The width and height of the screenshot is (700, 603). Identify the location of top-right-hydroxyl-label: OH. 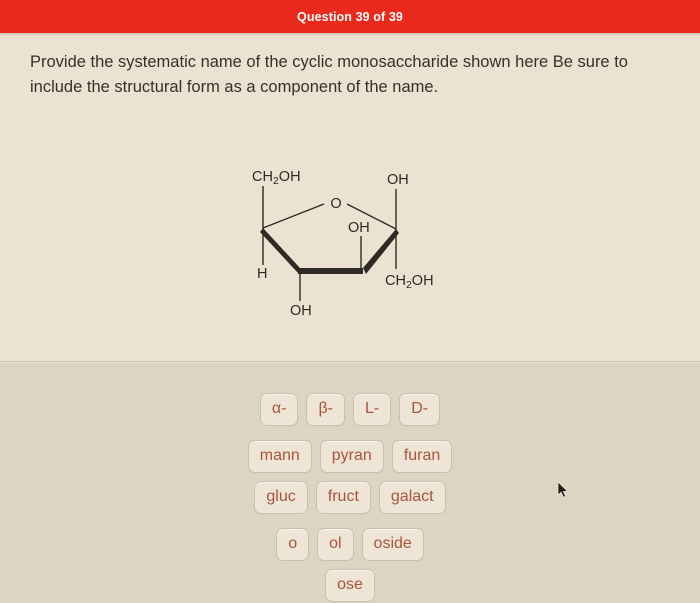
(398, 180).